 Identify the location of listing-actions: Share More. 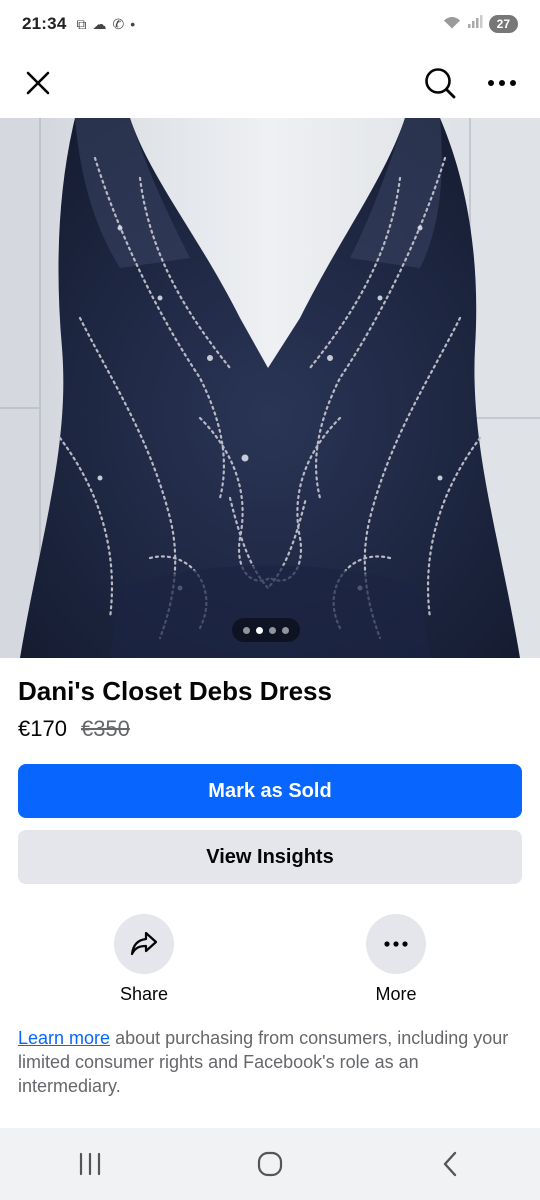
(270, 964).